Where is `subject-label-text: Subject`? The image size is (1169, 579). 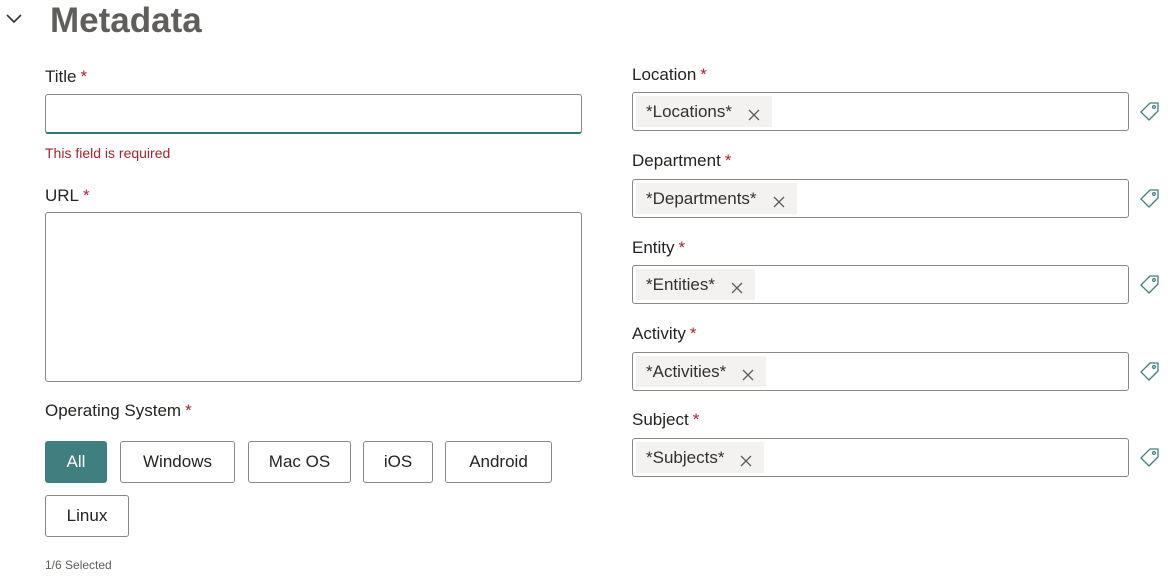 subject-label-text: Subject is located at coordinates (660, 419).